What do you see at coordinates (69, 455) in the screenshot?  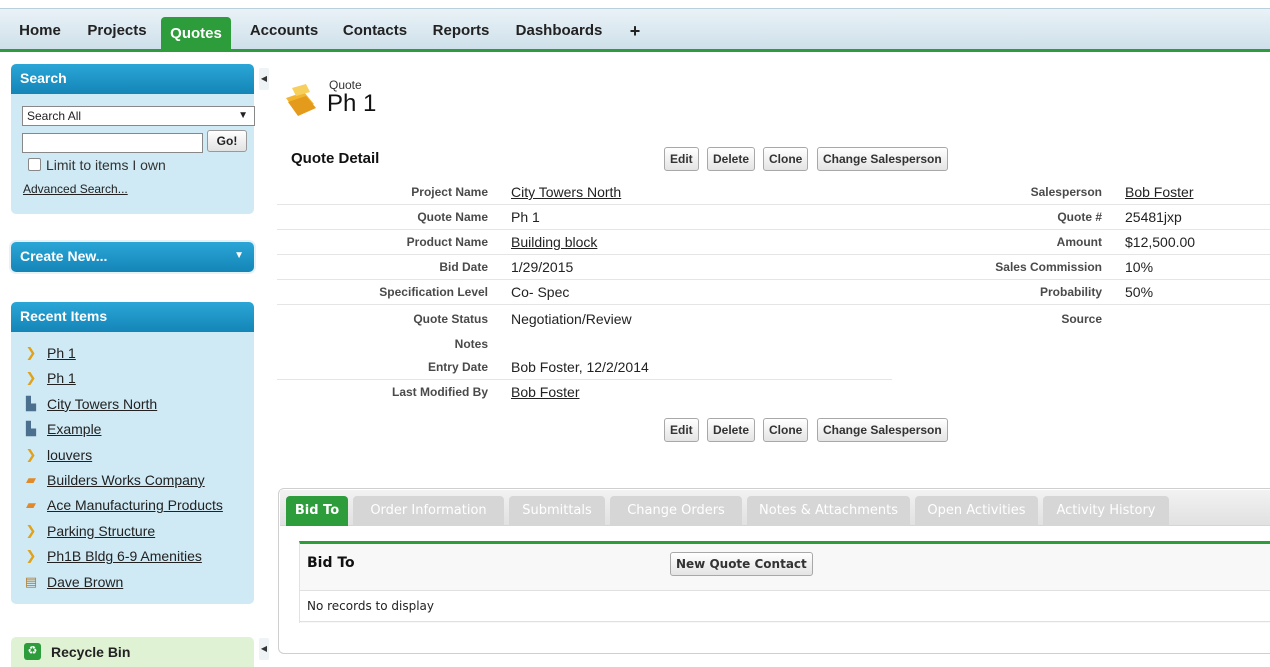 I see `recent-item-link: louvers` at bounding box center [69, 455].